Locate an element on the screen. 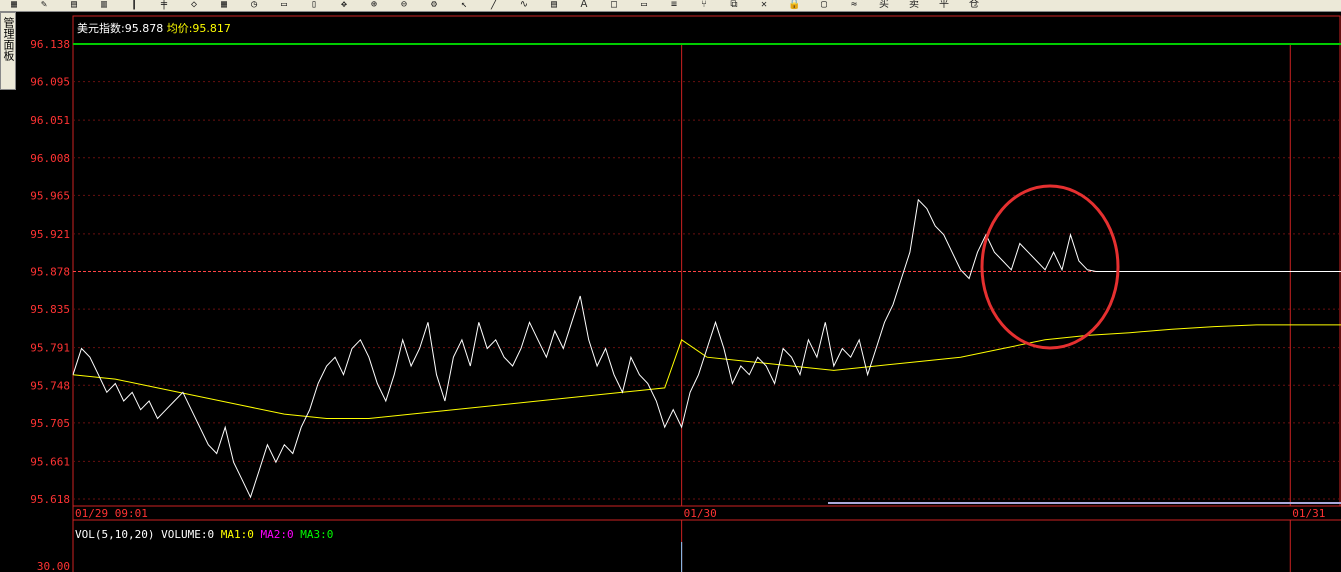  volume-label: VOL(5,10,20) VOLUME:0 is located at coordinates (145, 534).